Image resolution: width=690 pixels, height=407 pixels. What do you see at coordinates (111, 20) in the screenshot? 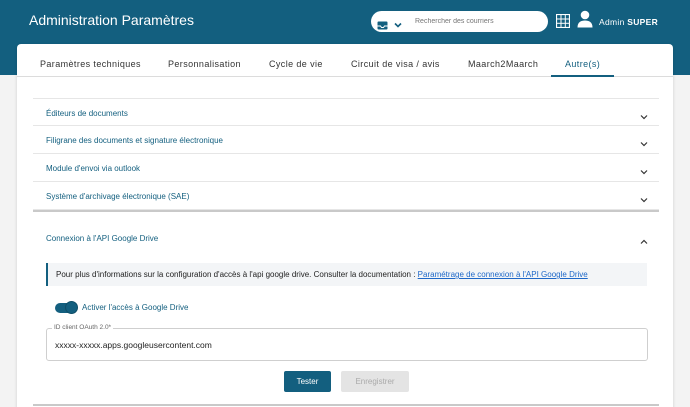
I see `page-title: Administration Paramètres` at bounding box center [111, 20].